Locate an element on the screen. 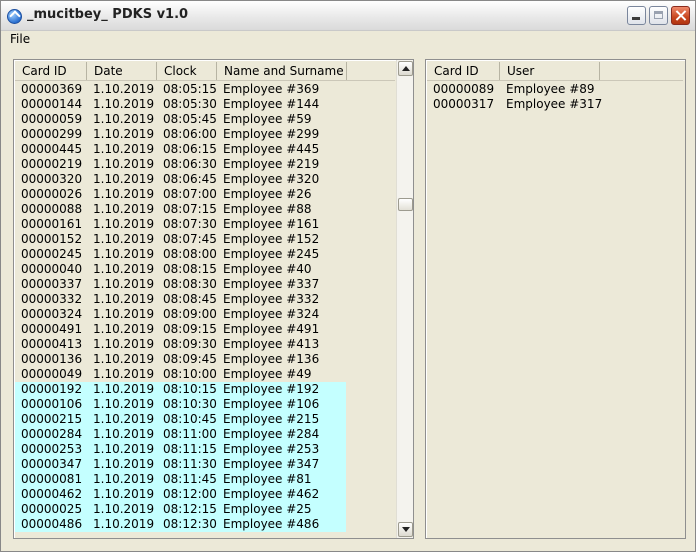 The width and height of the screenshot is (696, 552). table-row: 00000462 1.10.2019 08:12:00 Employee #462 is located at coordinates (180, 494).